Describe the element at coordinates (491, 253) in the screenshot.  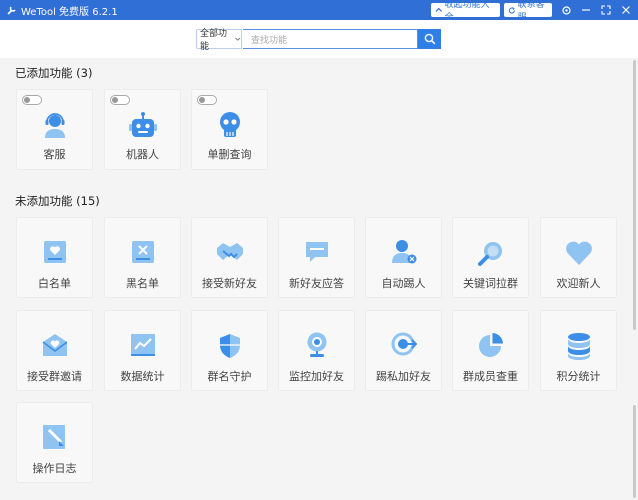
I see `magnifier-icon` at that location.